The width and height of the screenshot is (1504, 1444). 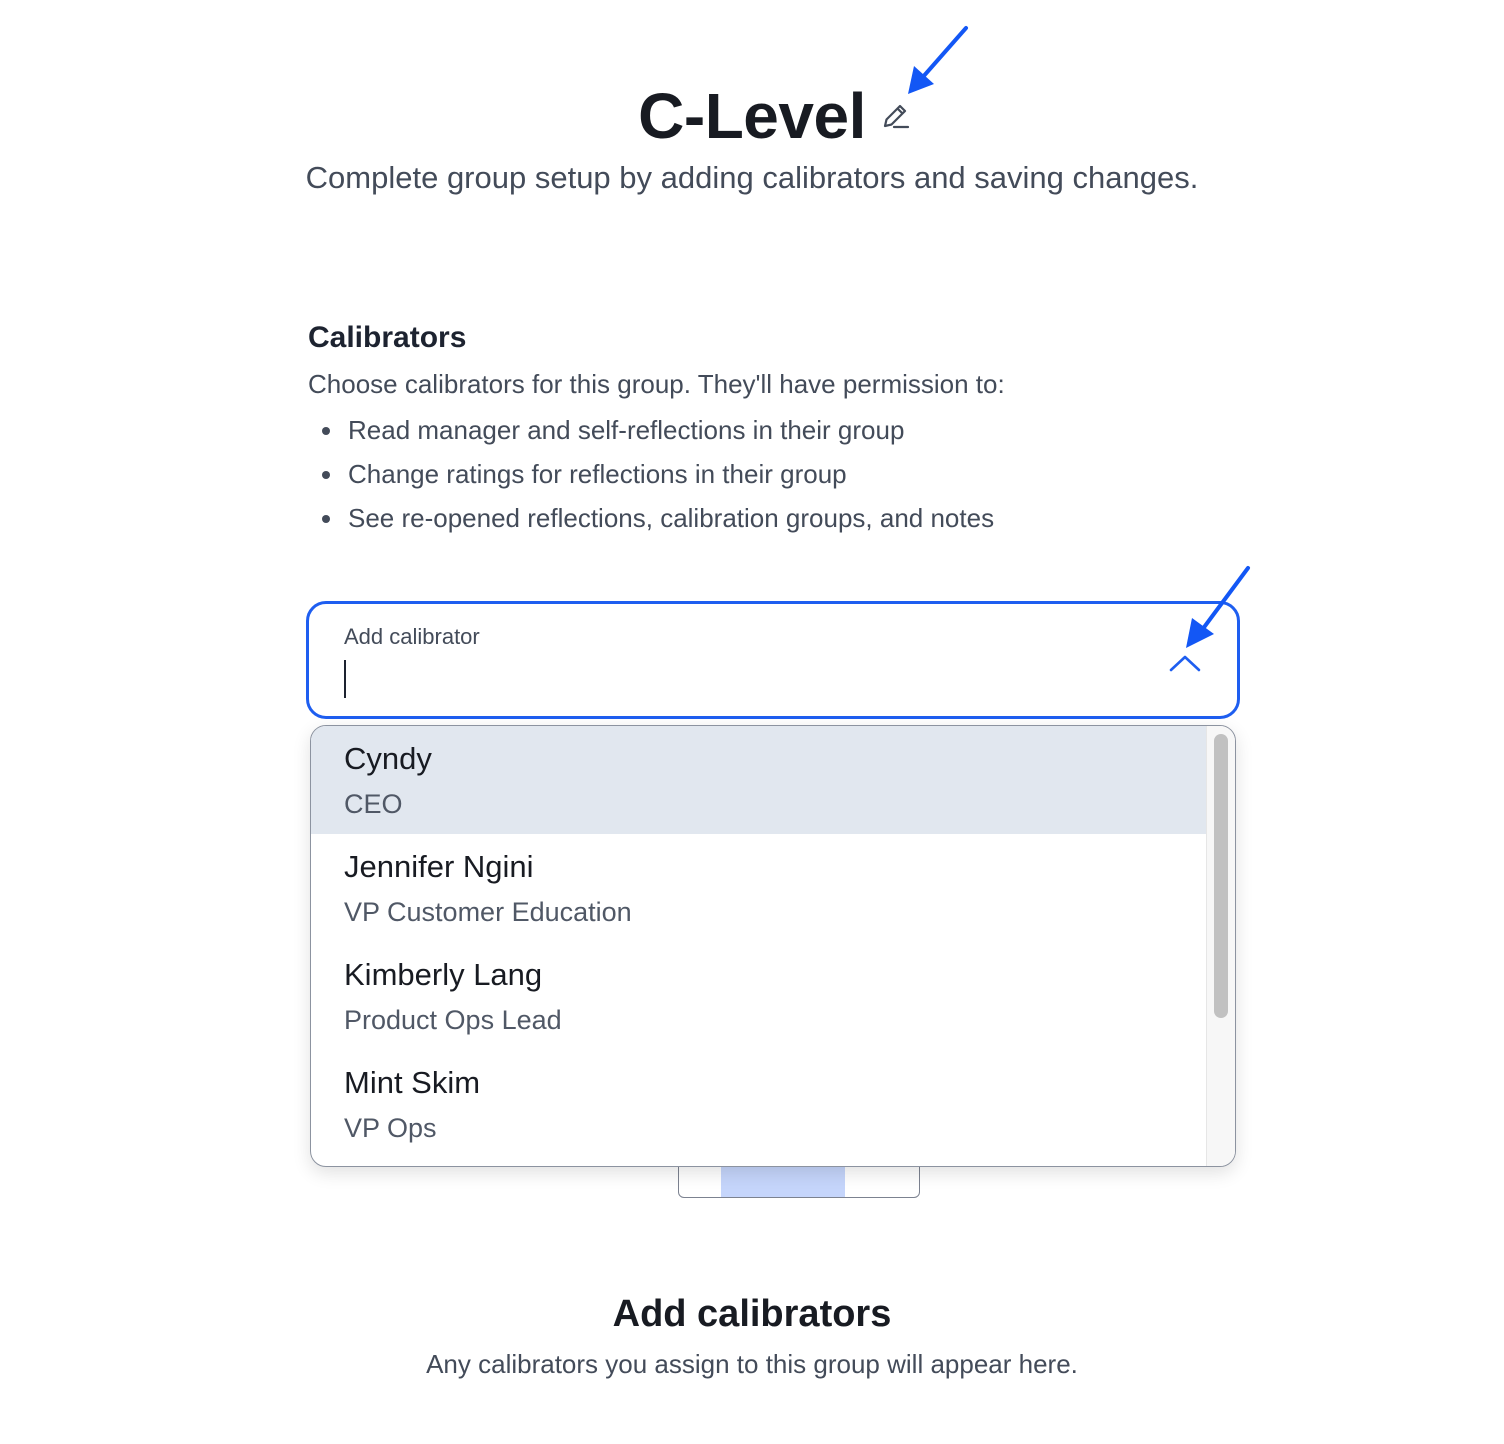 I want to click on chevron-up-icon, so click(x=1185, y=663).